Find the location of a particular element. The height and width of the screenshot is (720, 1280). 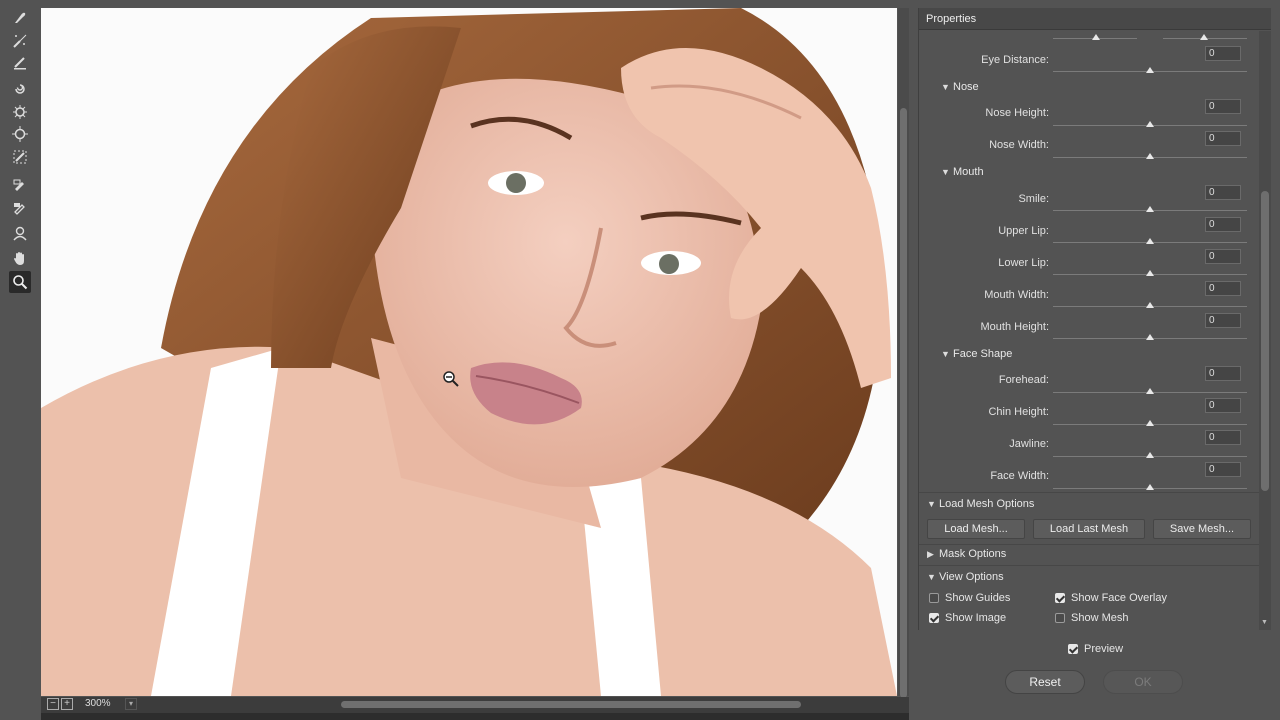

tools-panel is located at coordinates (20, 360).